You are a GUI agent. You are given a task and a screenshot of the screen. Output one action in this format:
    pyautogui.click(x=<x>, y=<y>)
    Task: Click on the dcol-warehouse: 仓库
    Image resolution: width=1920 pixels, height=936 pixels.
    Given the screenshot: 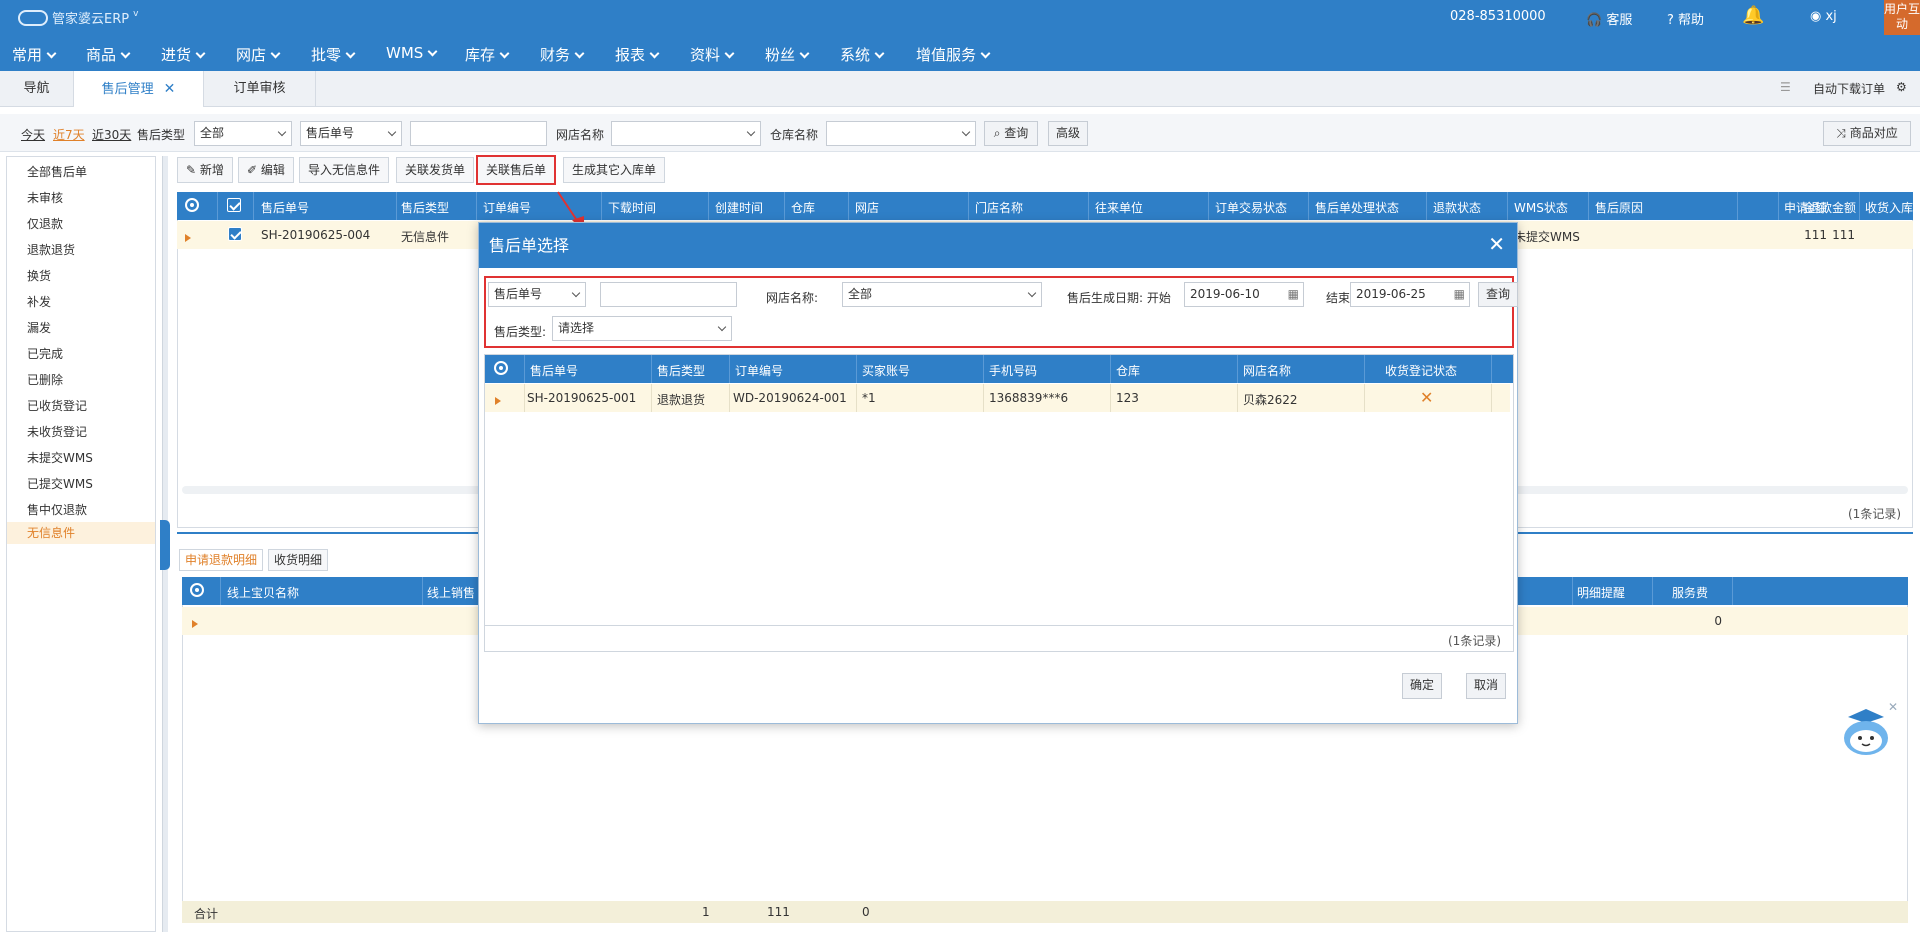 What is the action you would take?
    pyautogui.click(x=1128, y=370)
    